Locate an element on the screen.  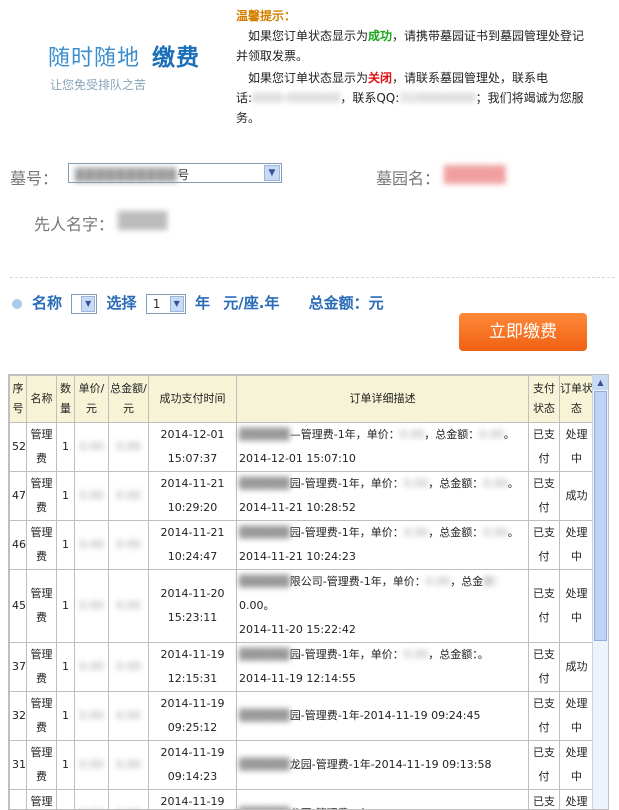
col-header: 总金额/元 is located at coordinates (128, 399).